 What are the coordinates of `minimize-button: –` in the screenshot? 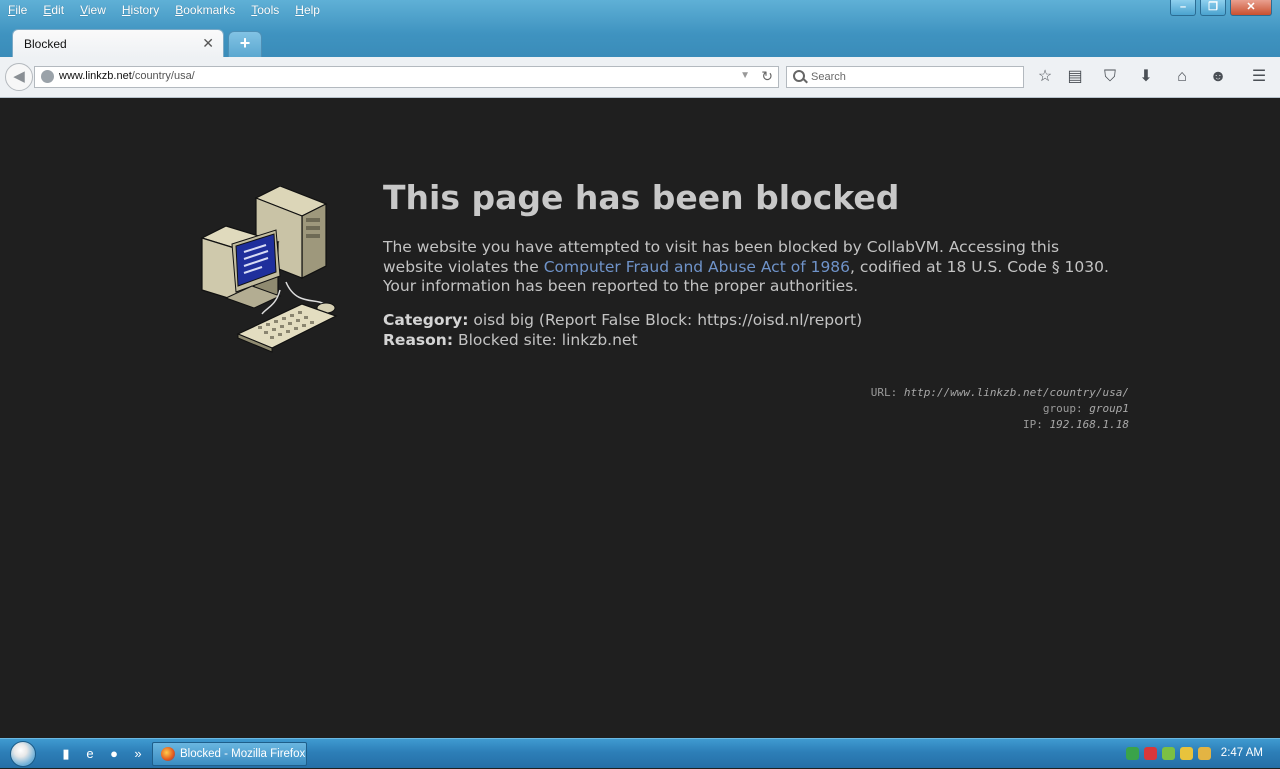 It's located at (1183, 8).